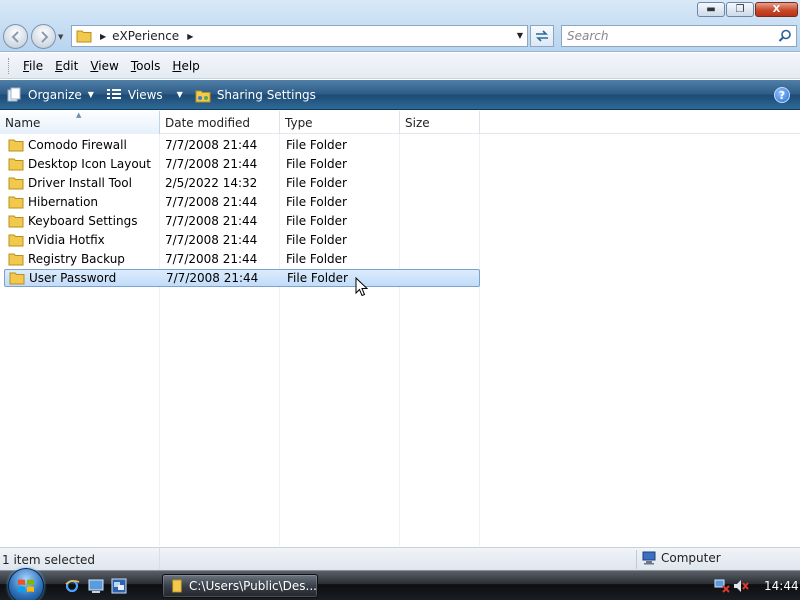 Image resolution: width=800 pixels, height=600 pixels. I want to click on breadcrumb-item: eXPerience, so click(145, 36).